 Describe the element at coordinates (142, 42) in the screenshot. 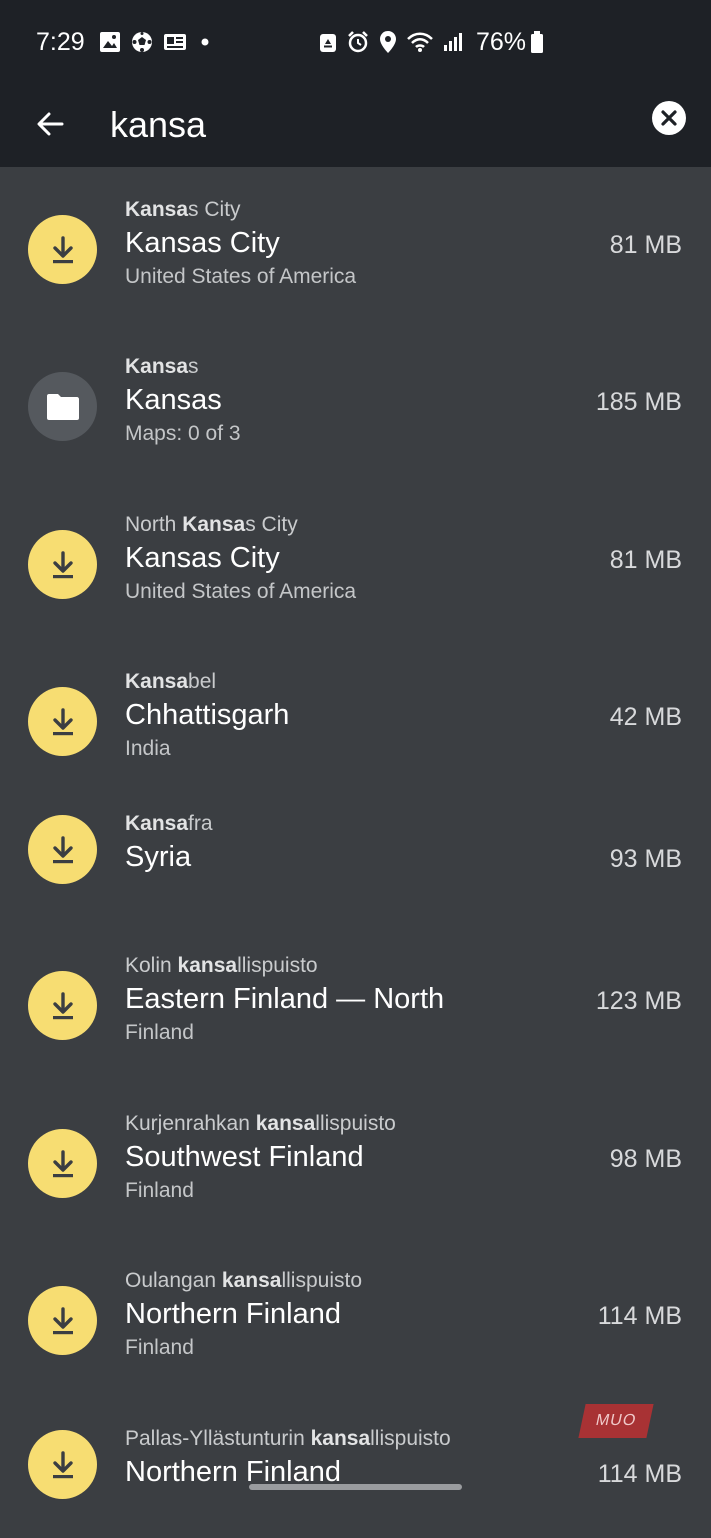

I see `soccer-ball-icon` at that location.